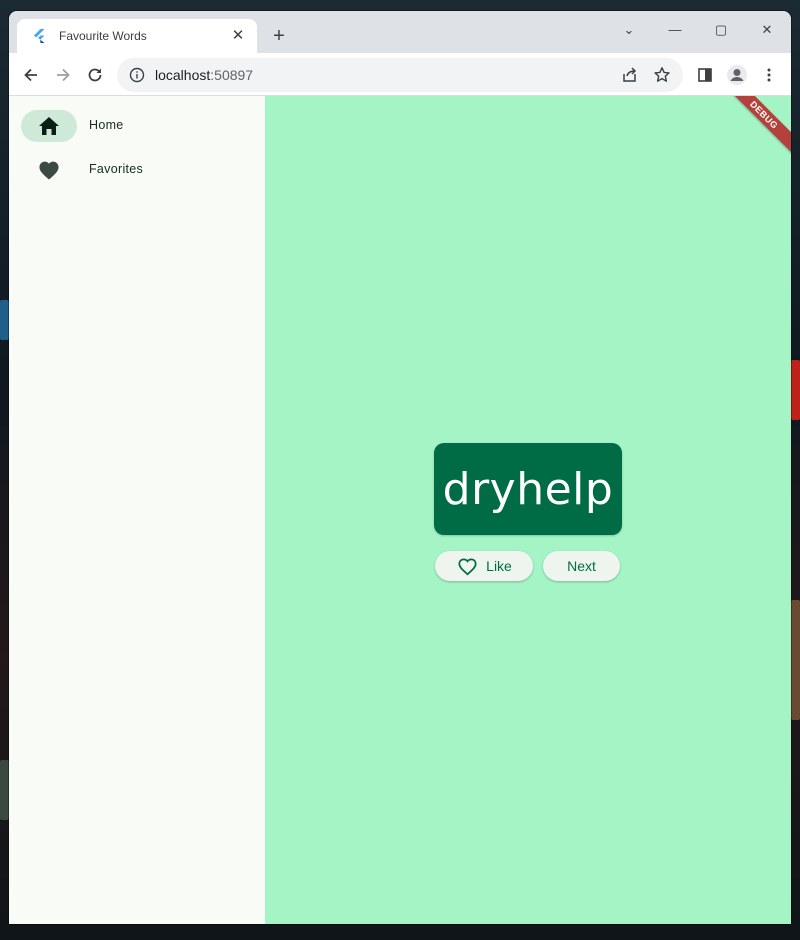 Image resolution: width=800 pixels, height=940 pixels. I want to click on debug-banner: DEBUG, so click(755, 127).